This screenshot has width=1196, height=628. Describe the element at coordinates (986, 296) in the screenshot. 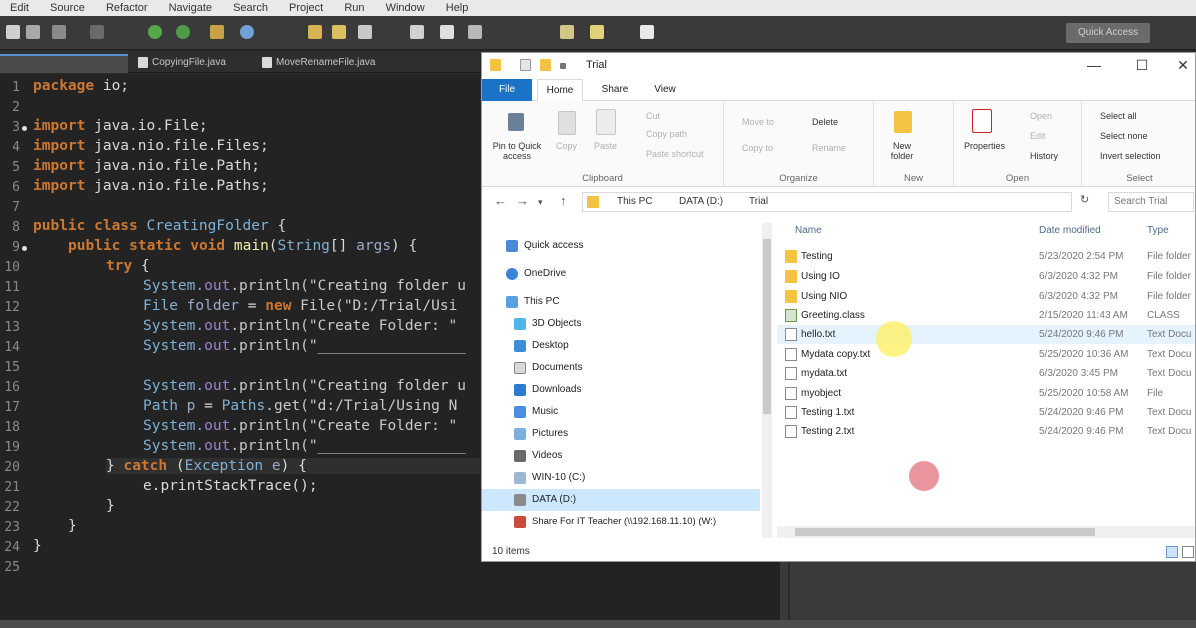

I see `list-item: Using NIO 6/3/2020 4:32 PM File folder` at that location.